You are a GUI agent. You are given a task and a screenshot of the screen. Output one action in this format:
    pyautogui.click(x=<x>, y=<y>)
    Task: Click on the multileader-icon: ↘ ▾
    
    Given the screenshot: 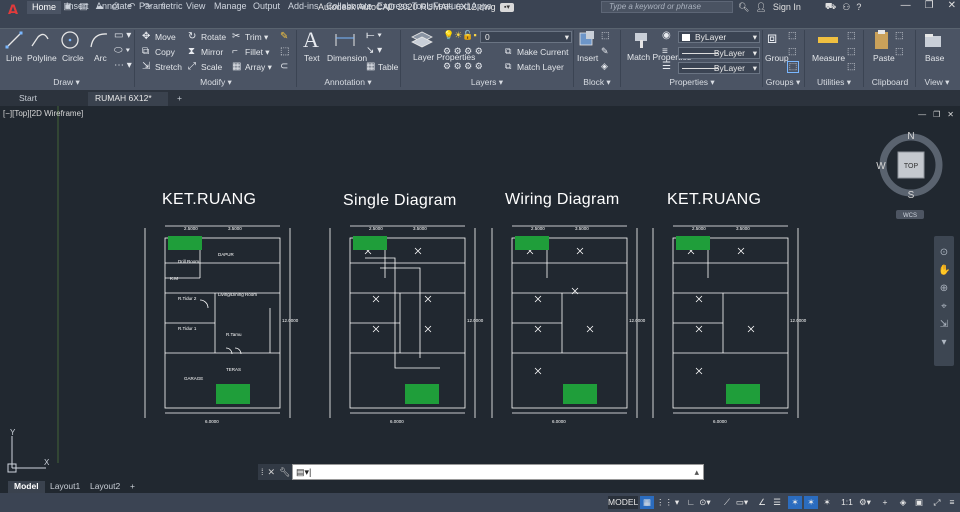 What is the action you would take?
    pyautogui.click(x=374, y=51)
    